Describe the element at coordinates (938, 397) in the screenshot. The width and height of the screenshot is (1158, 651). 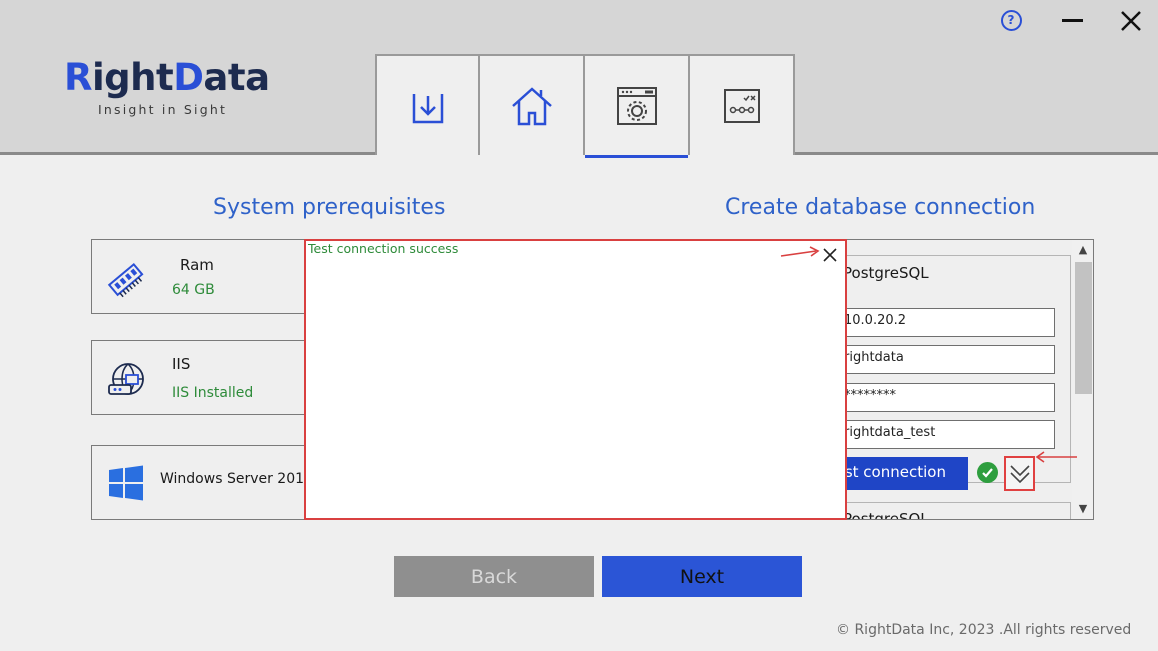
I see `password-field: ********` at that location.